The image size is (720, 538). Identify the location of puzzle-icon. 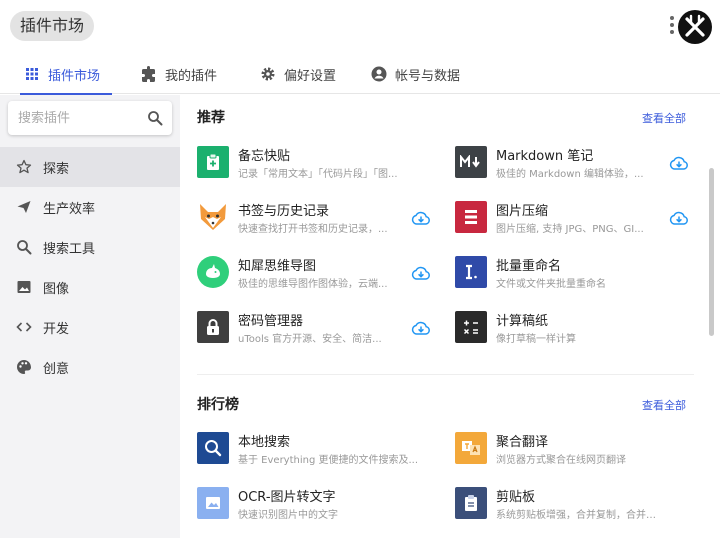
(149, 74).